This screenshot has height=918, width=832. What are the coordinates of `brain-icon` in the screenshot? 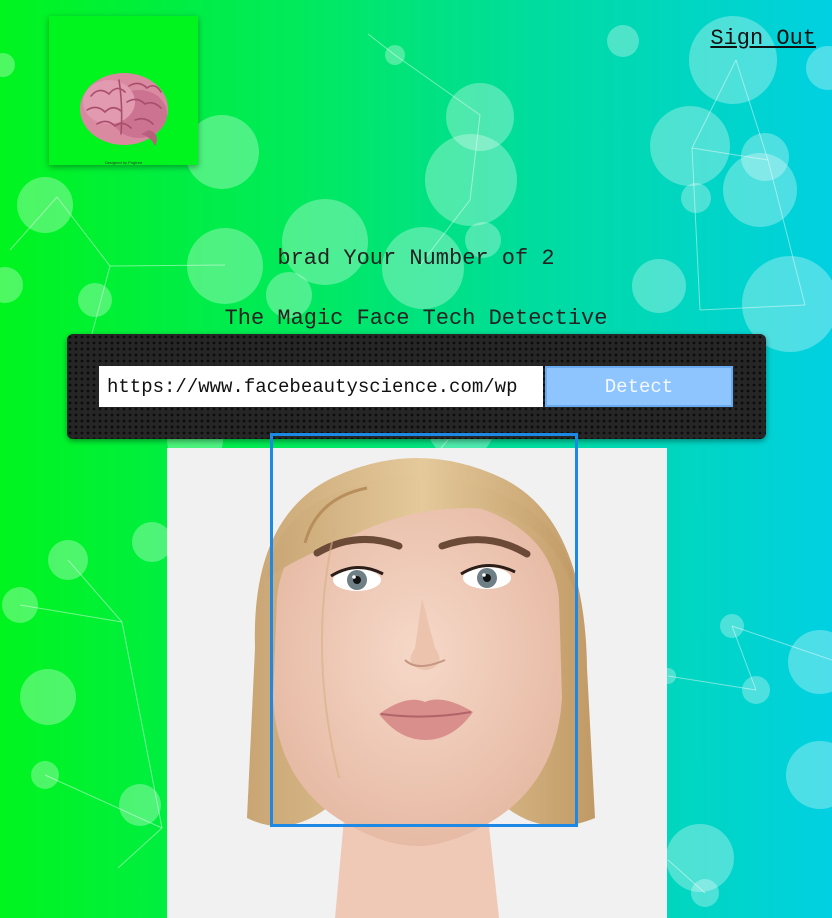 It's located at (124, 109).